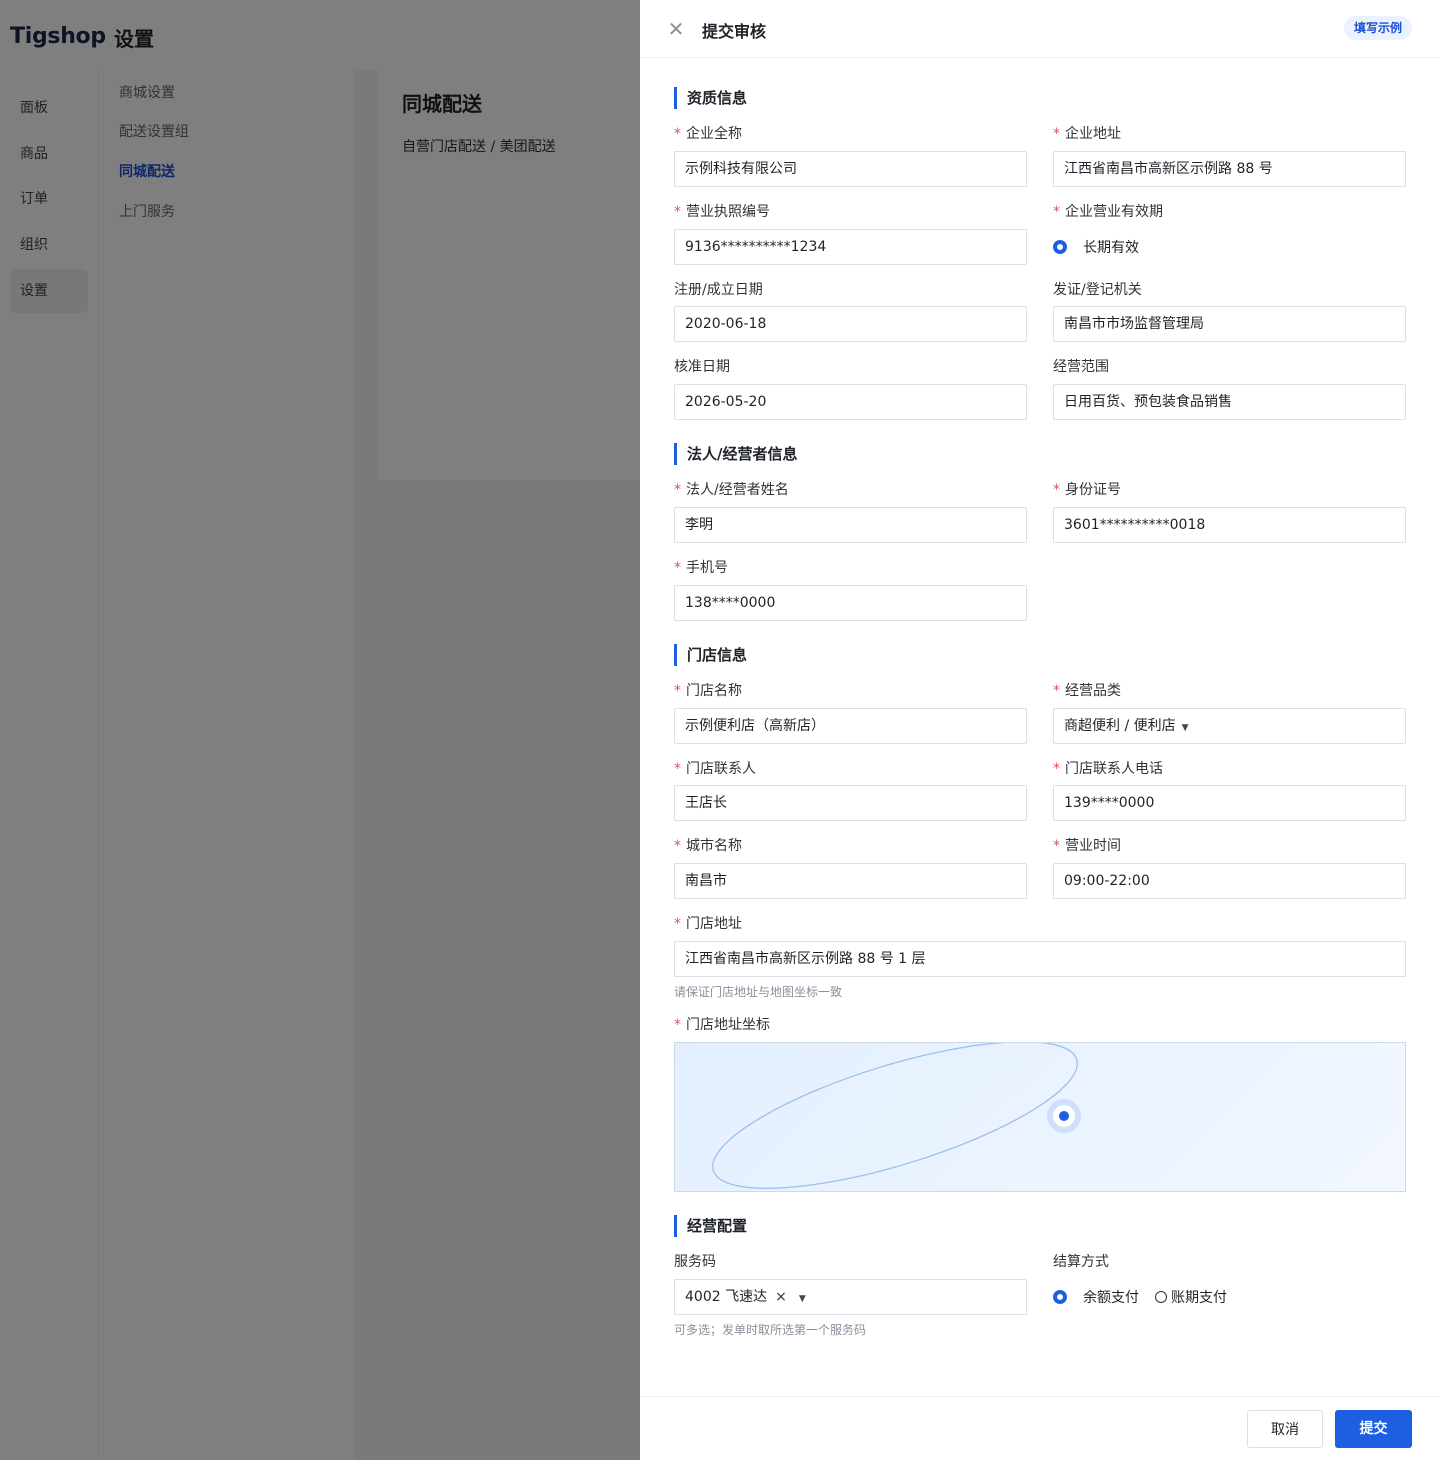 Image resolution: width=1440 pixels, height=1460 pixels. What do you see at coordinates (710, 1226) in the screenshot?
I see `section-business: 经营配置` at bounding box center [710, 1226].